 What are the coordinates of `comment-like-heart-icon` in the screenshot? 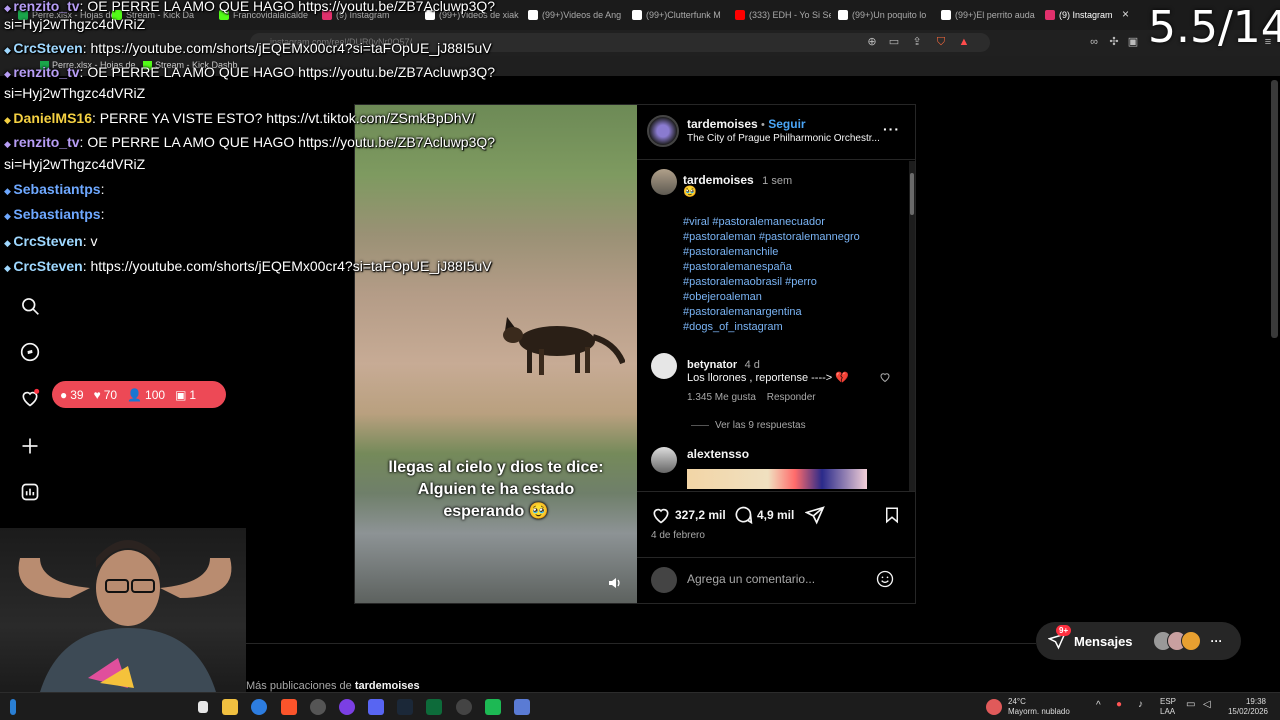 It's located at (885, 377).